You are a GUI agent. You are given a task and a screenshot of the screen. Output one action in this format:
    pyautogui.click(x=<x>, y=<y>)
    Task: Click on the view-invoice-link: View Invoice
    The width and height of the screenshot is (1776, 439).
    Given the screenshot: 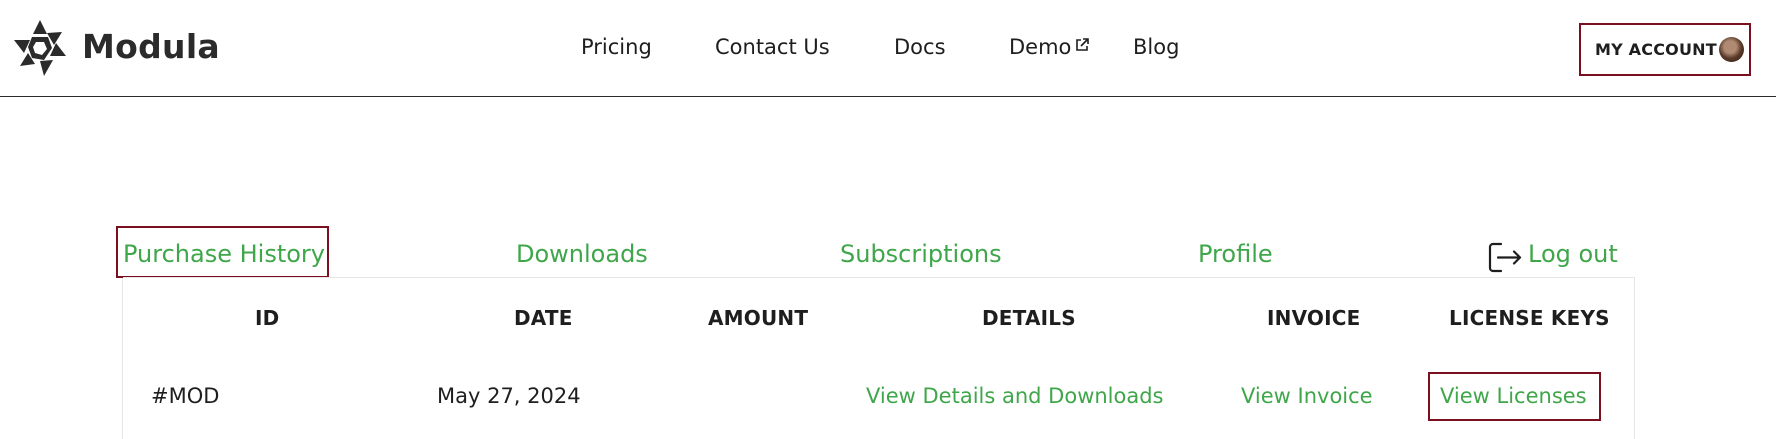 What is the action you would take?
    pyautogui.click(x=1307, y=396)
    